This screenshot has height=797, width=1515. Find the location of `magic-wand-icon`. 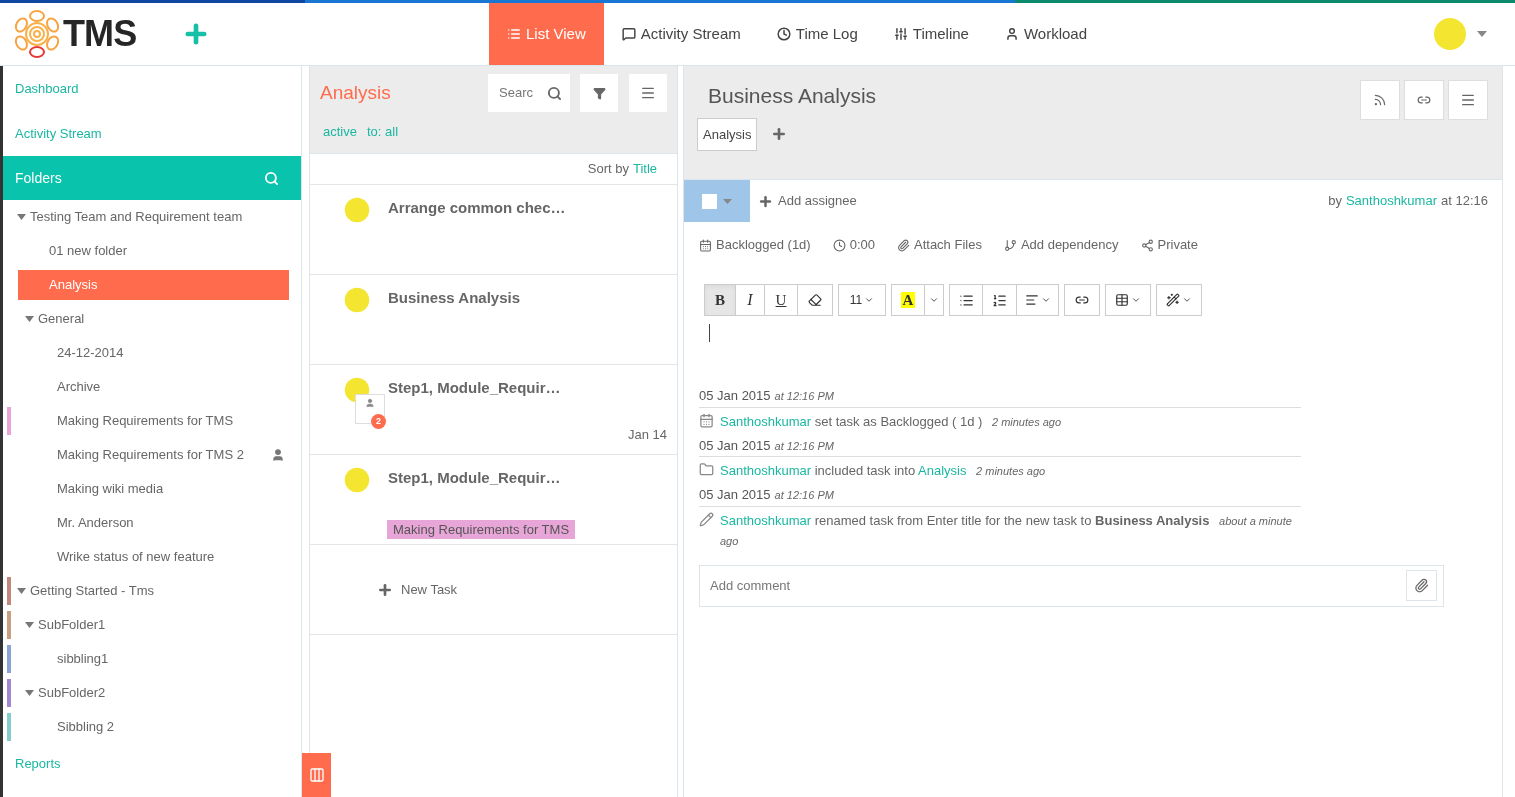

magic-wand-icon is located at coordinates (1173, 300).